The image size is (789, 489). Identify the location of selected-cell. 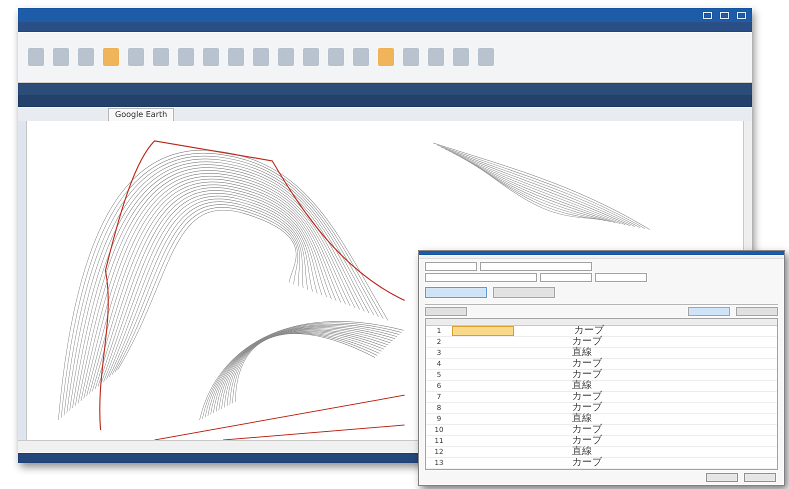
(483, 331).